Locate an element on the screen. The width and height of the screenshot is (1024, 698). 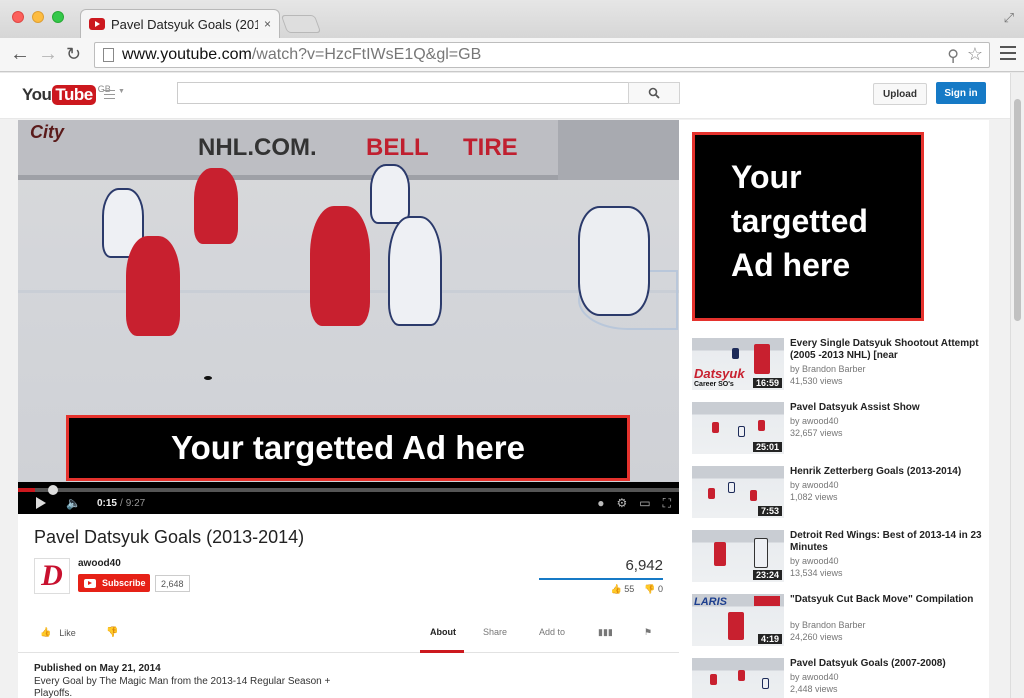
logo-tube: Tube is located at coordinates (74, 95).